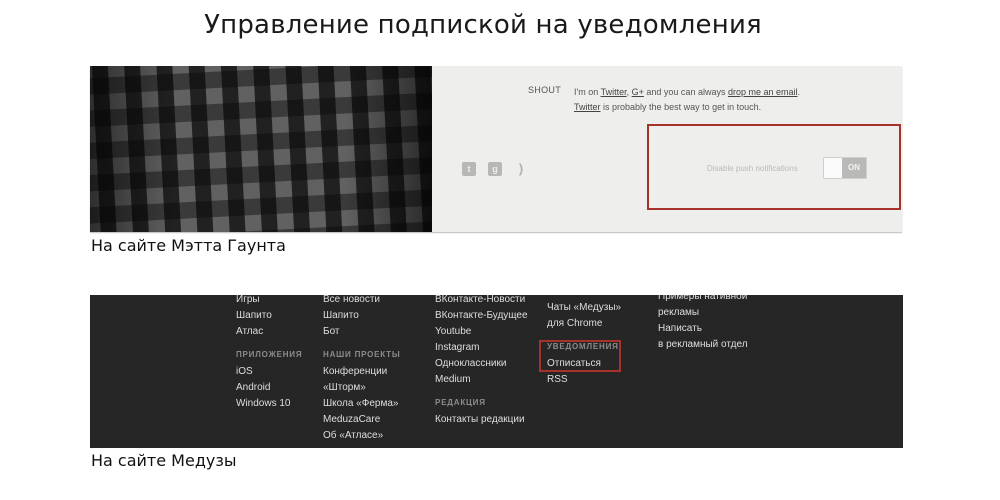 Image resolution: width=1000 pixels, height=500 pixels. I want to click on google-plus-icon: g, so click(495, 169).